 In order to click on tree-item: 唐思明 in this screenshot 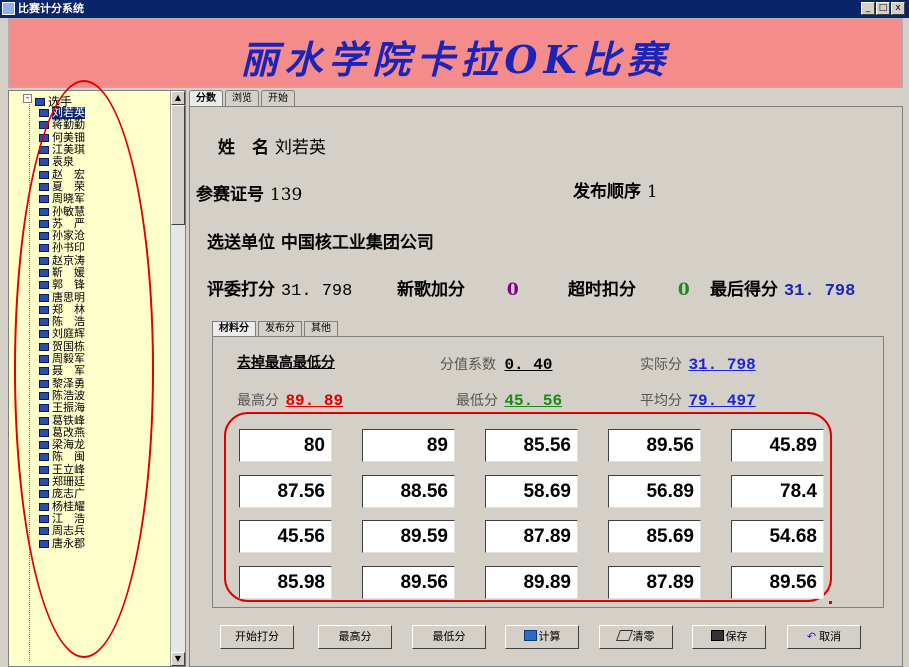, I will do `click(105, 297)`.